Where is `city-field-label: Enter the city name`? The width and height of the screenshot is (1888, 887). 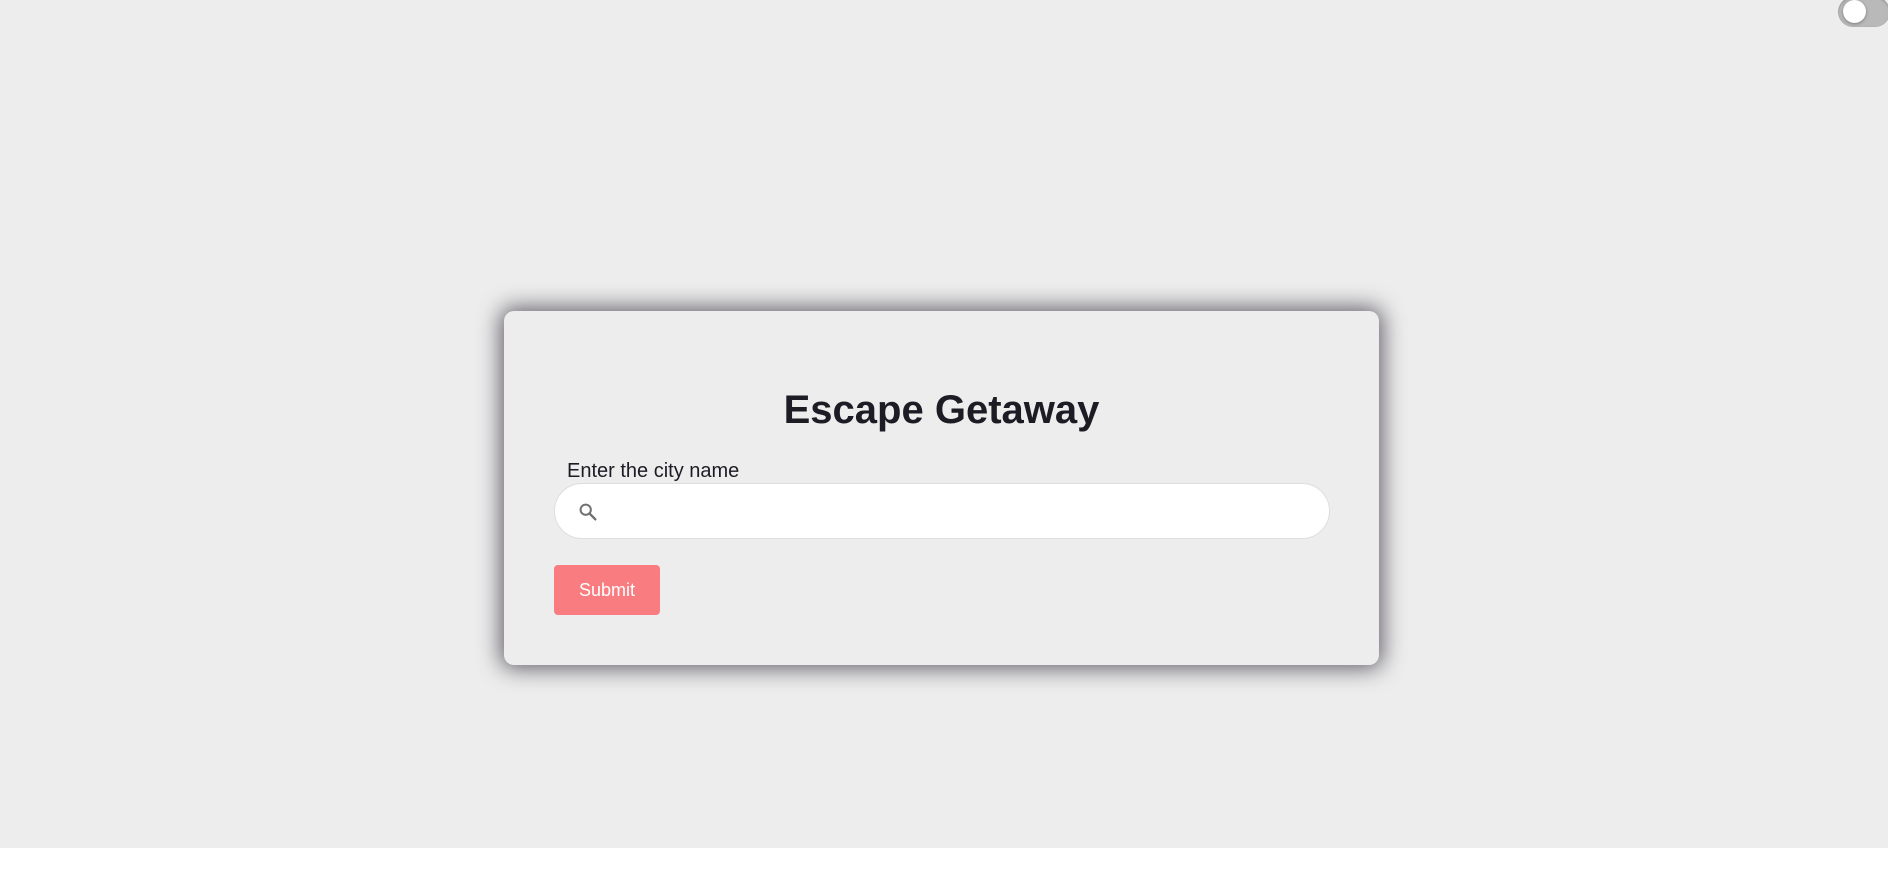
city-field-label: Enter the city name is located at coordinates (653, 471).